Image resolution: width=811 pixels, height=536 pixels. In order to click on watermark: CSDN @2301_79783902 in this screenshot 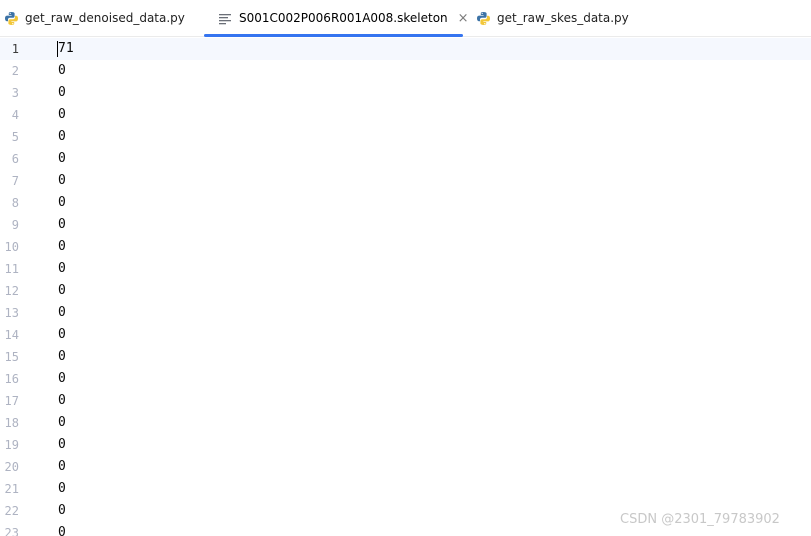, I will do `click(700, 519)`.